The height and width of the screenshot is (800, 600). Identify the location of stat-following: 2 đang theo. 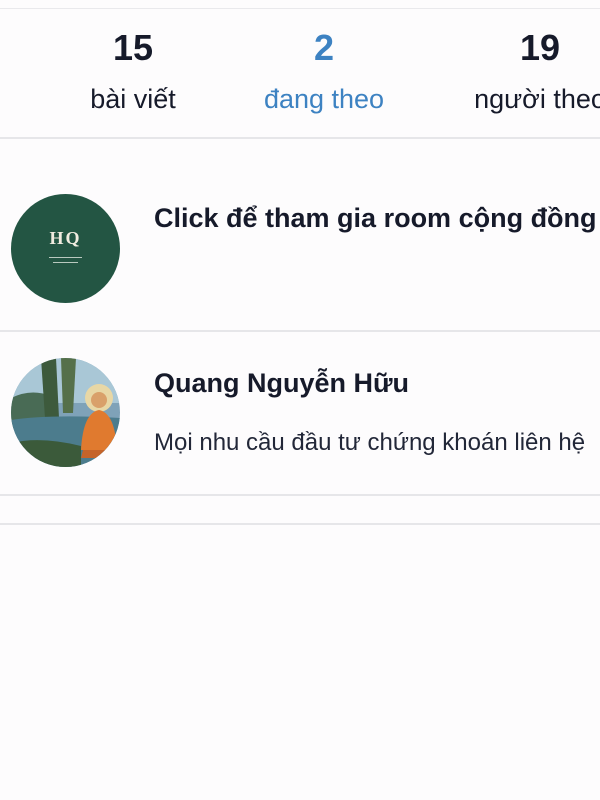
(324, 66).